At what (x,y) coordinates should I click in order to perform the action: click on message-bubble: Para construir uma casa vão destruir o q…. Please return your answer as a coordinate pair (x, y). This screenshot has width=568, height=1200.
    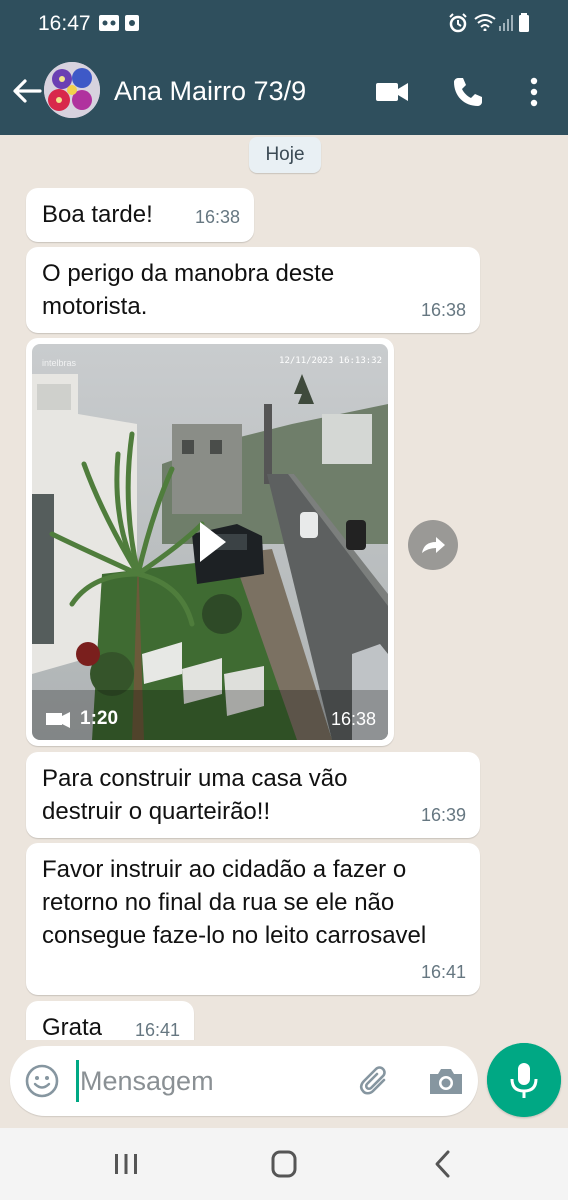
    Looking at the image, I should click on (253, 795).